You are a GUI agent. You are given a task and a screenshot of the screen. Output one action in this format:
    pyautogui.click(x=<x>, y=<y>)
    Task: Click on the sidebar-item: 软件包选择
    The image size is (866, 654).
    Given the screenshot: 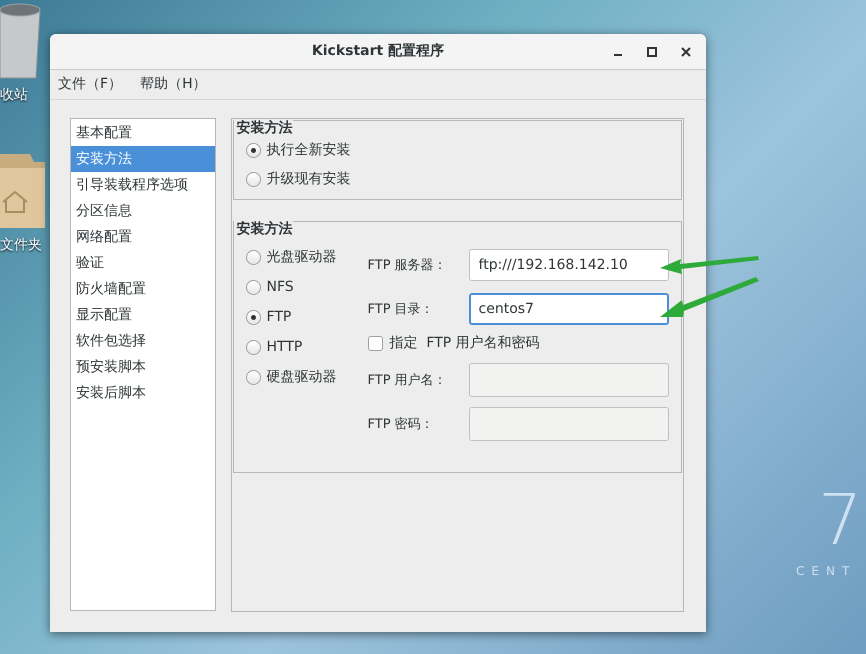 What is the action you would take?
    pyautogui.click(x=143, y=341)
    